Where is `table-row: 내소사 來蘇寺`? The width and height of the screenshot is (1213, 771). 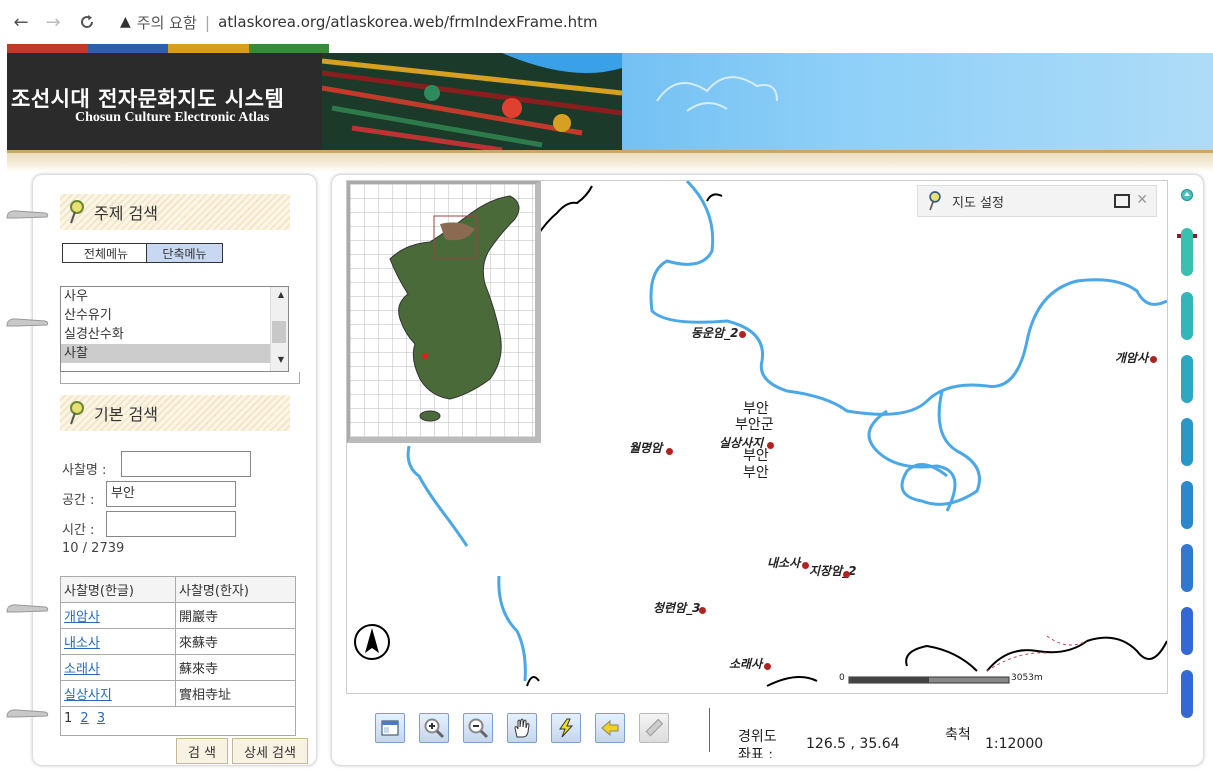 table-row: 내소사 來蘇寺 is located at coordinates (178, 641).